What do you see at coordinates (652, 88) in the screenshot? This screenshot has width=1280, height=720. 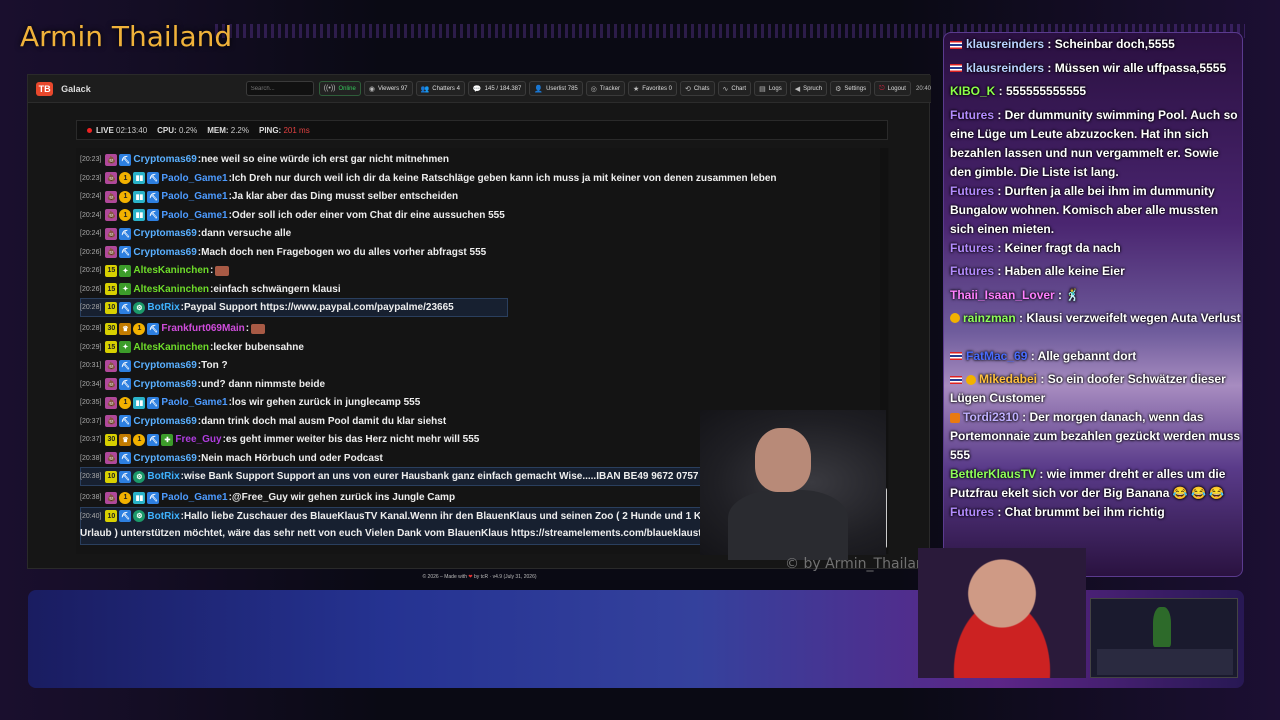 I see `nav-button-favorites: ★ Favorites 0` at bounding box center [652, 88].